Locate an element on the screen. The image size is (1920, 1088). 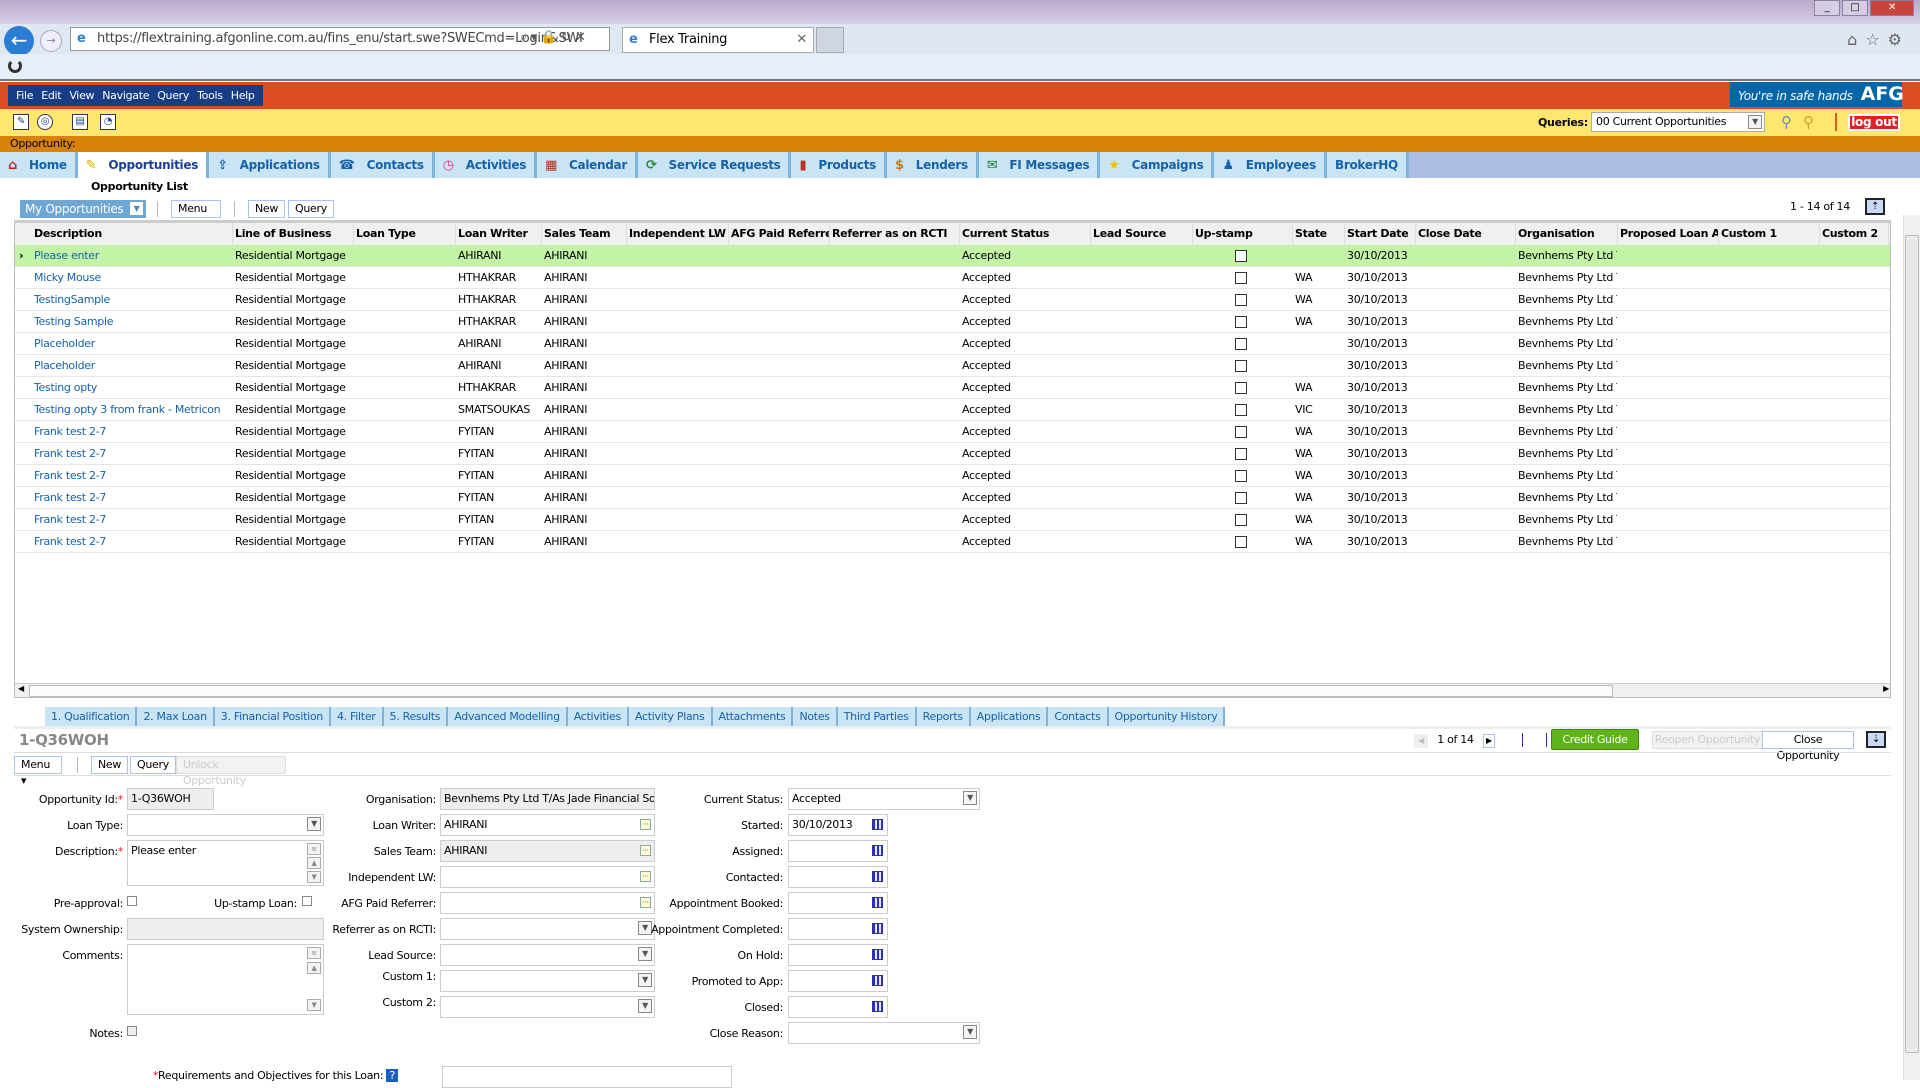
on-hold-date-field is located at coordinates (838, 955).